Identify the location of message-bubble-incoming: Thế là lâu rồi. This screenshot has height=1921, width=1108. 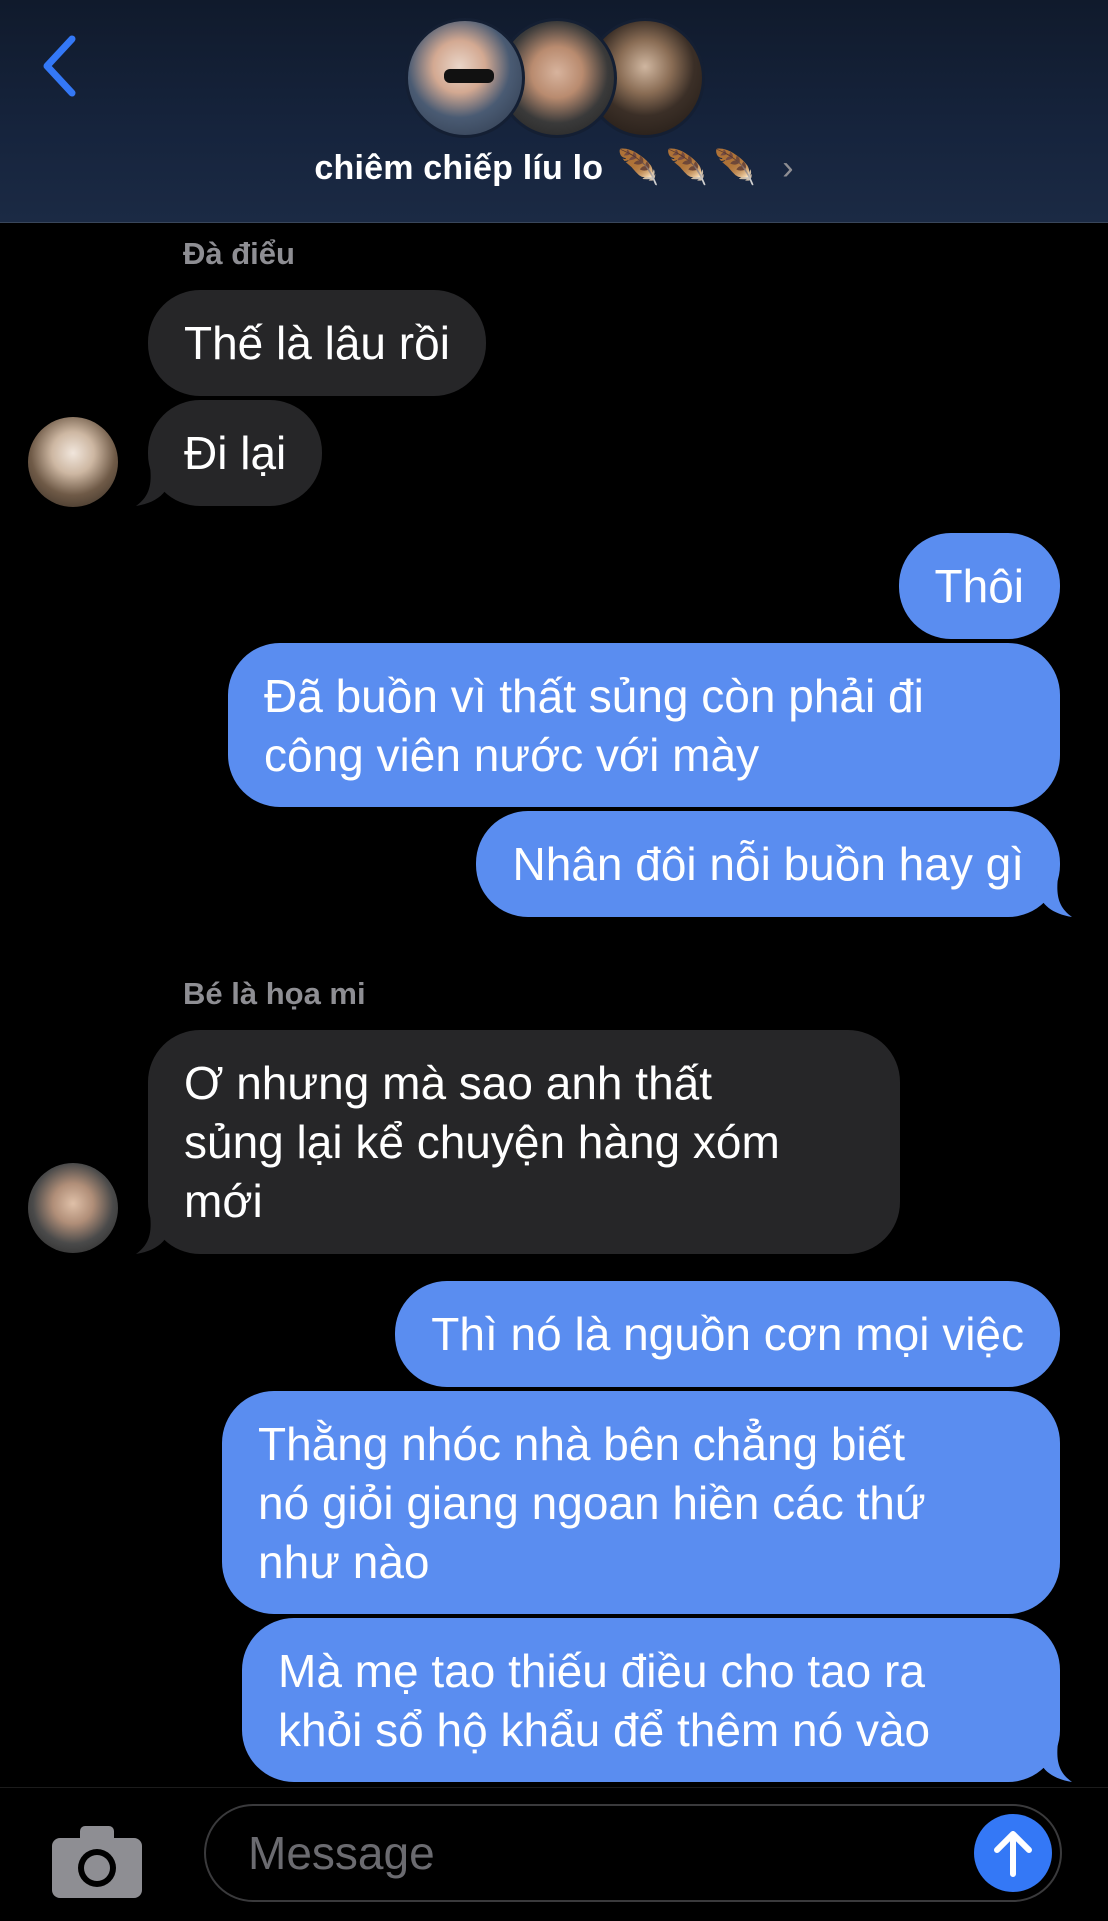
(317, 343).